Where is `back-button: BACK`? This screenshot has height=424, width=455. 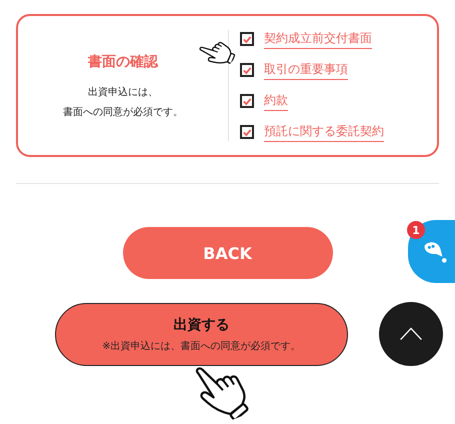 back-button: BACK is located at coordinates (227, 253).